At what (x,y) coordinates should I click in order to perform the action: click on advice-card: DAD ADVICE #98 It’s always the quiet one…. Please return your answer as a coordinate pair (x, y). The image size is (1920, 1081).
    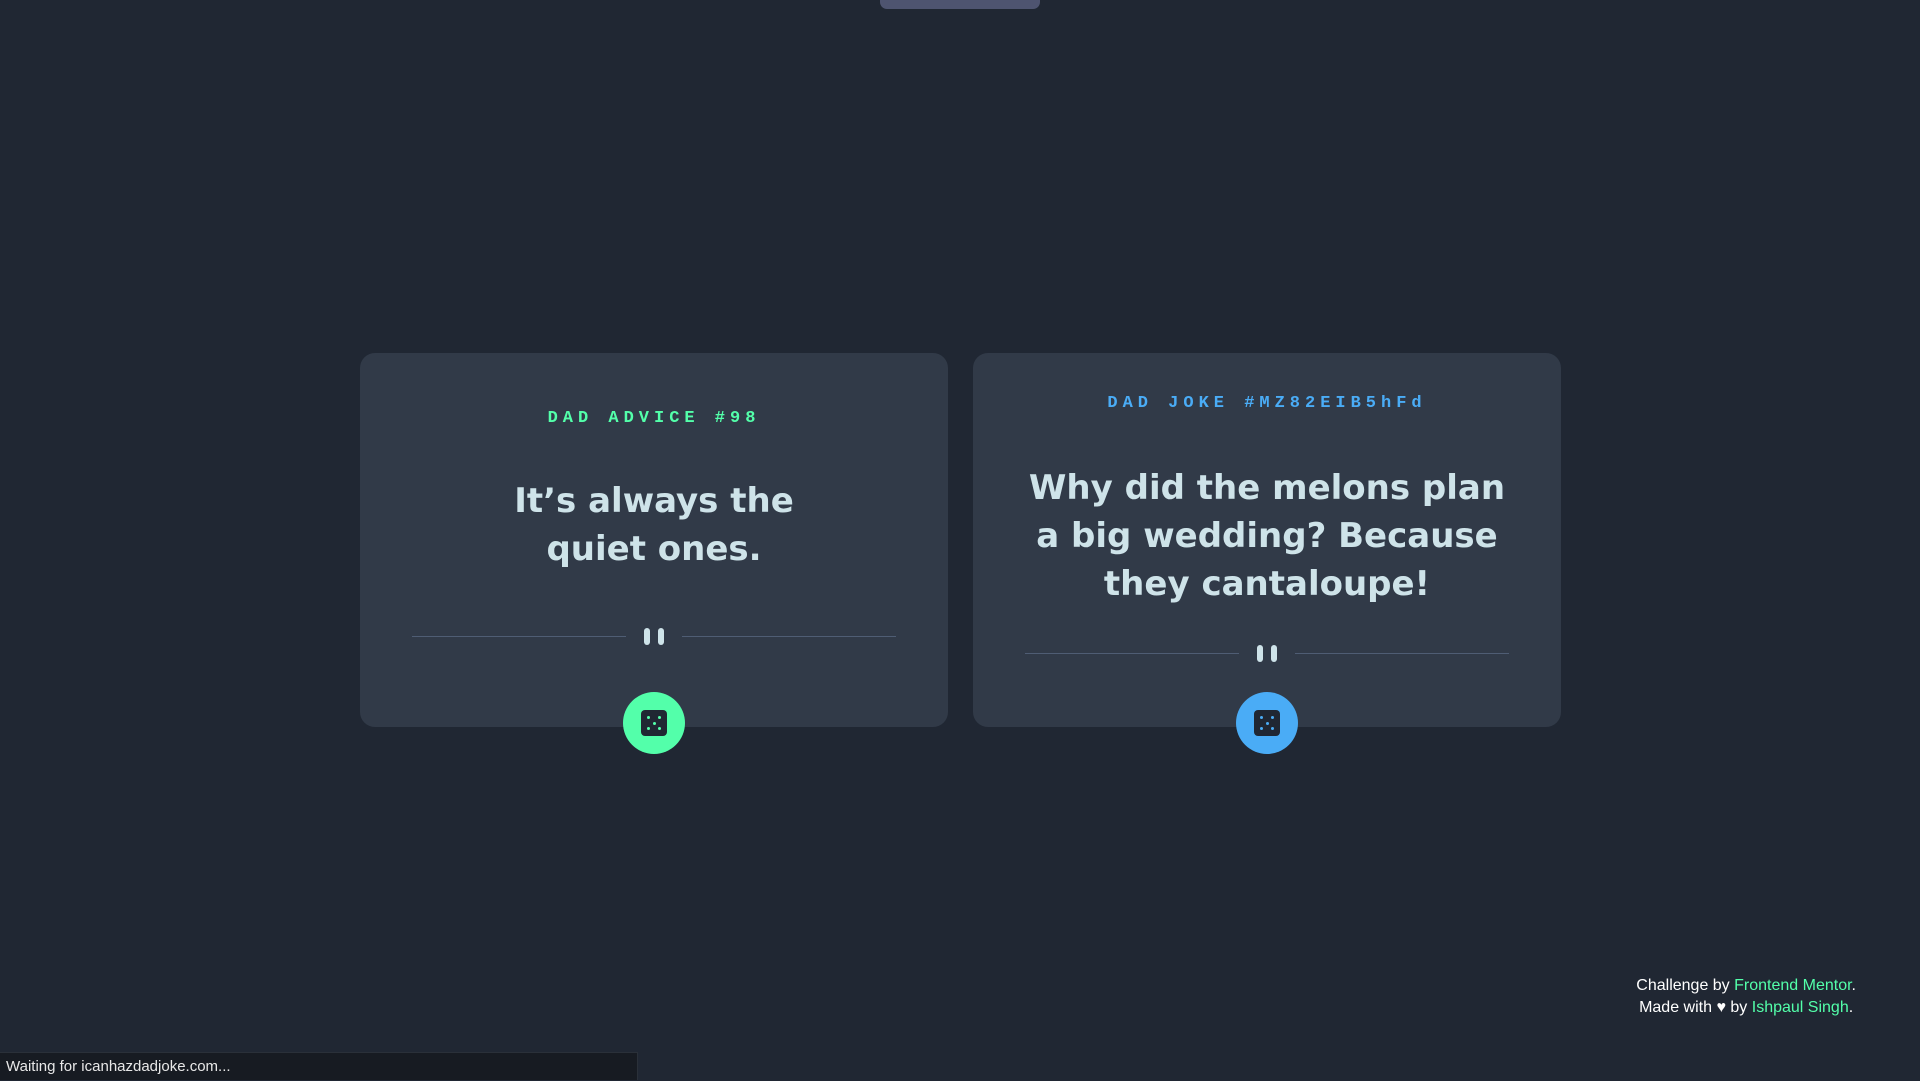
    Looking at the image, I should click on (654, 540).